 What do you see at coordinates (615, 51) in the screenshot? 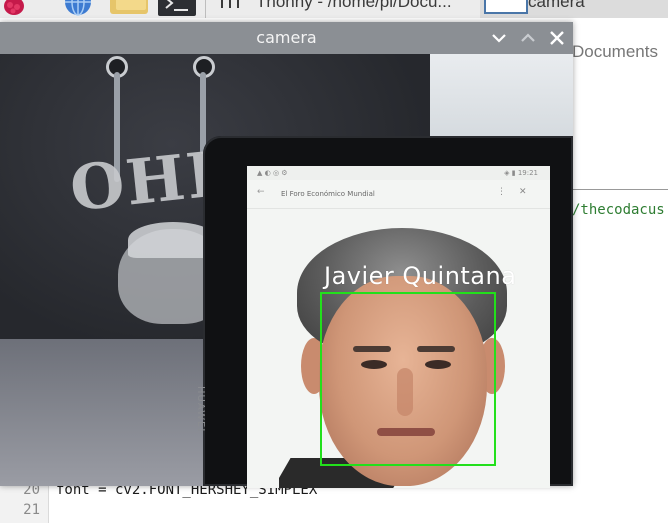
I see `documents-label: Documents` at bounding box center [615, 51].